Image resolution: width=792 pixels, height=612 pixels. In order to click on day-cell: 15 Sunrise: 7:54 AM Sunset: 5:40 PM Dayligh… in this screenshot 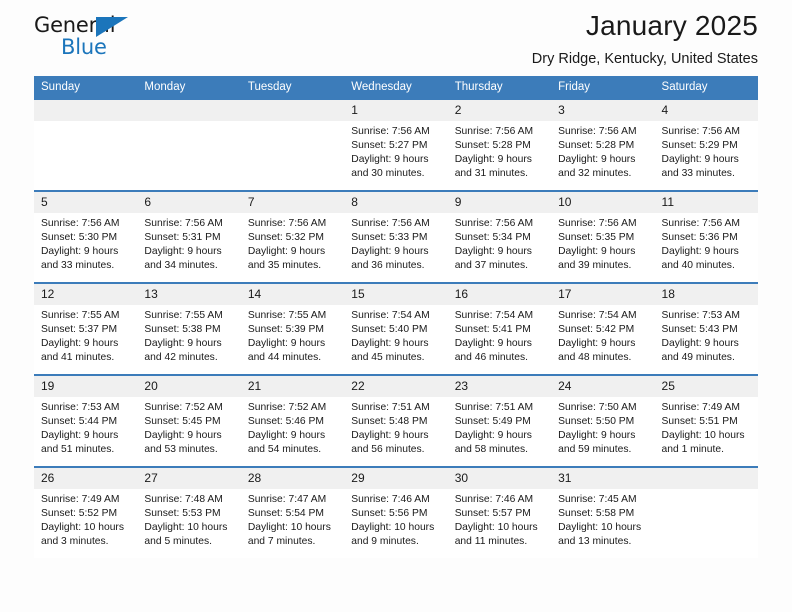, I will do `click(396, 328)`.